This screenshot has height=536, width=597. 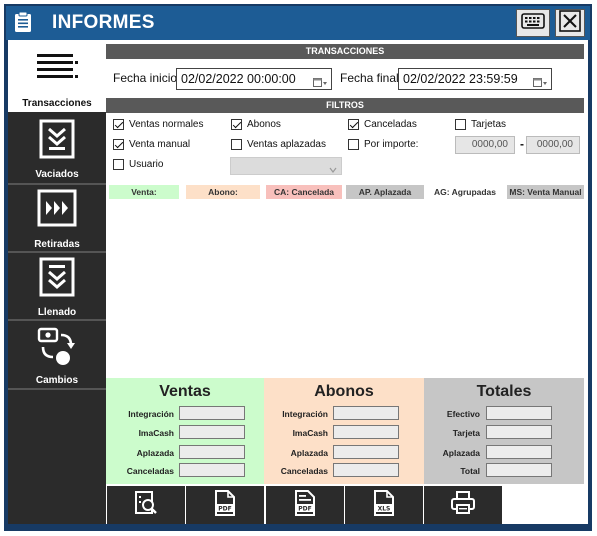 I want to click on sidebar-item-label: Vaciados, so click(x=57, y=174).